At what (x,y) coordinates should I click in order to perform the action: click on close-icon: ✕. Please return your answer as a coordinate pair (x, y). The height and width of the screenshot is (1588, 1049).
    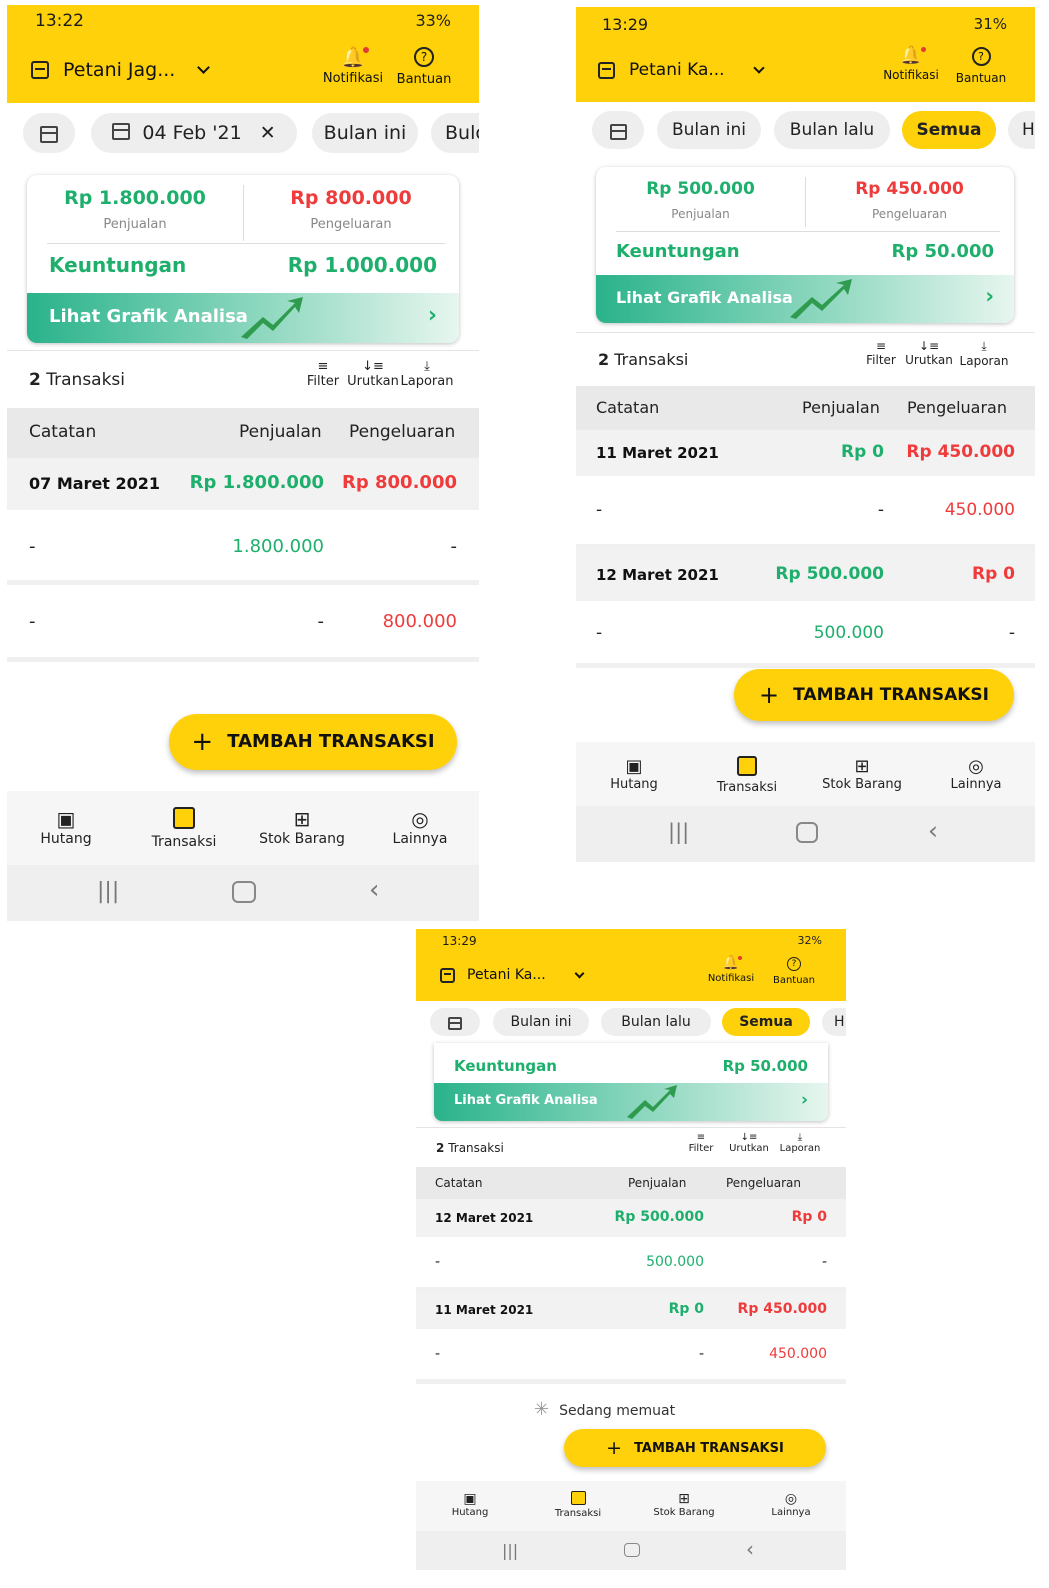
    Looking at the image, I should click on (268, 133).